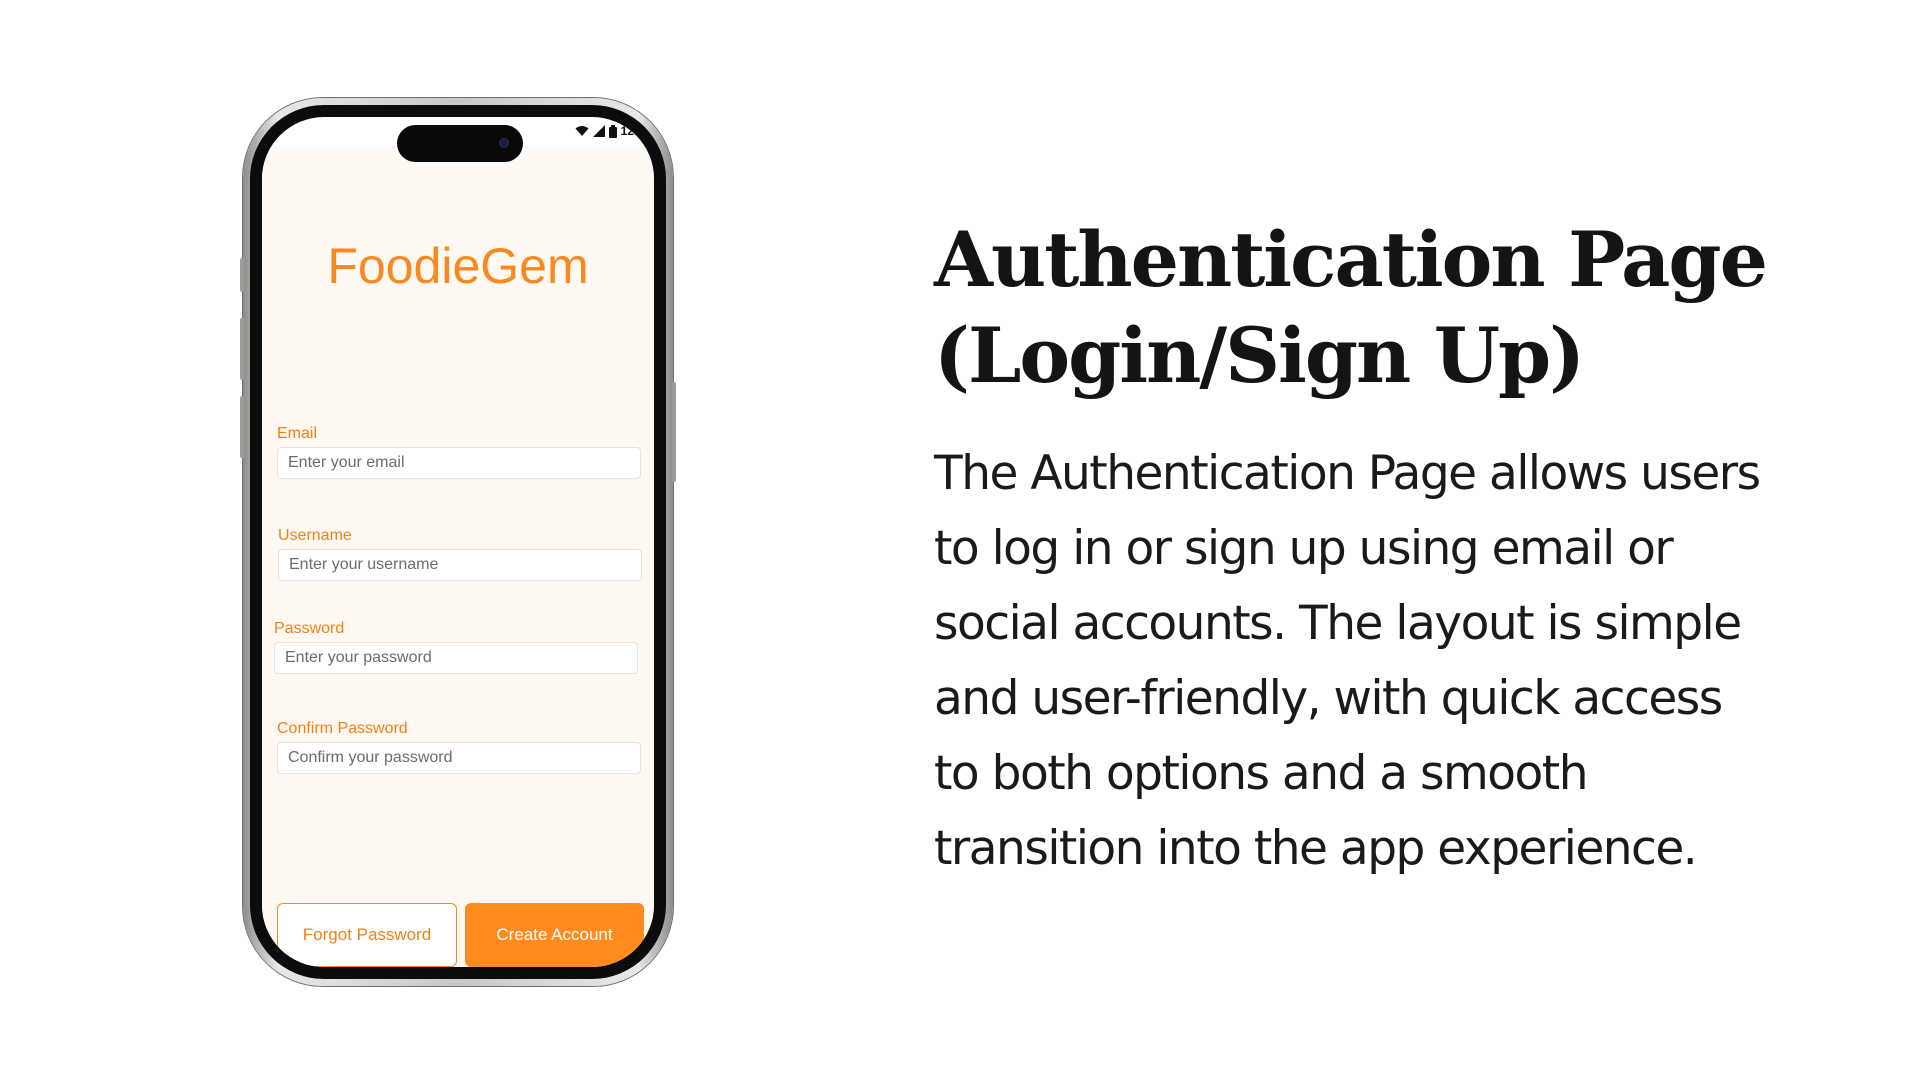 This screenshot has height=1080, width=1920. What do you see at coordinates (459, 463) in the screenshot?
I see `email-input` at bounding box center [459, 463].